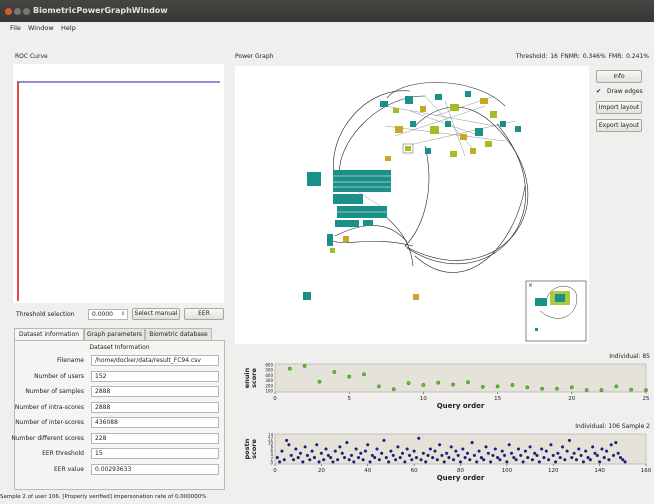 This screenshot has width=654, height=504. Describe the element at coordinates (412, 195) in the screenshot. I see `graph-nodes` at that location.